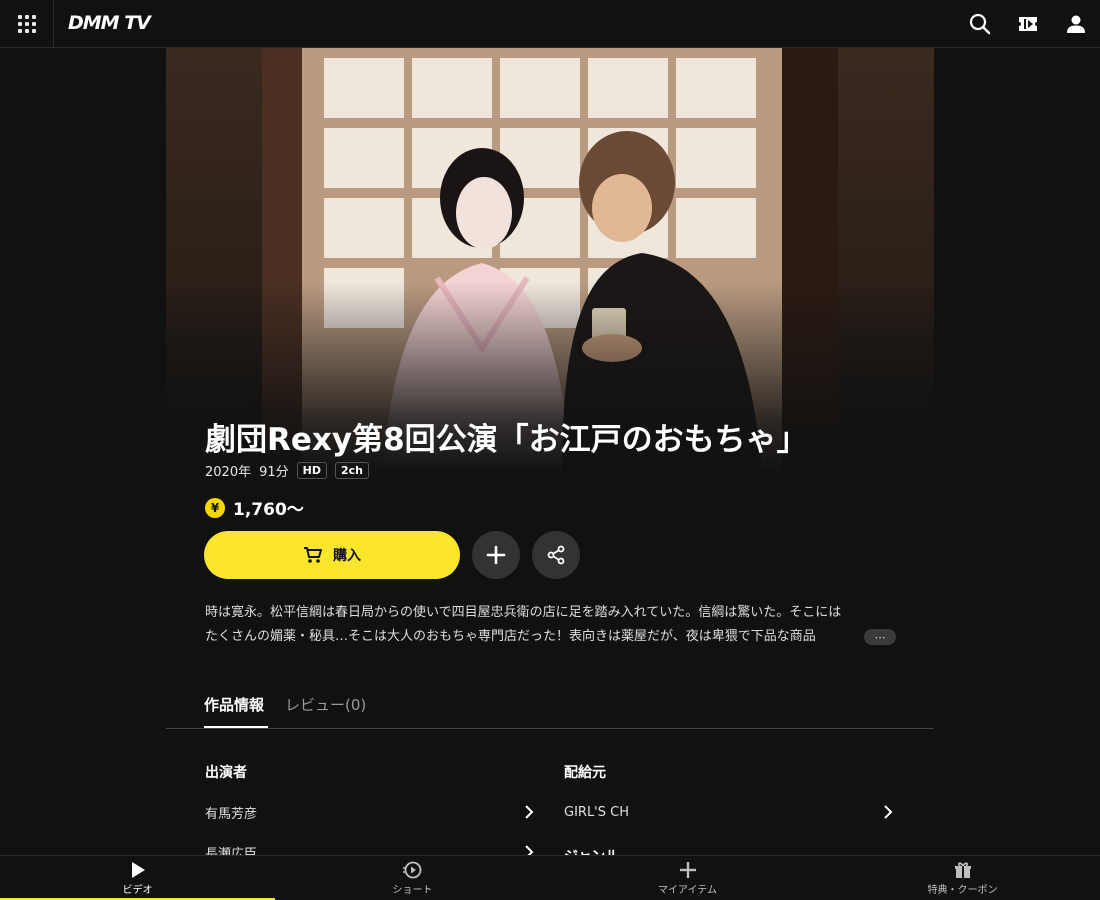 The image size is (1100, 900). I want to click on distributor-heading: 配給元, so click(585, 773).